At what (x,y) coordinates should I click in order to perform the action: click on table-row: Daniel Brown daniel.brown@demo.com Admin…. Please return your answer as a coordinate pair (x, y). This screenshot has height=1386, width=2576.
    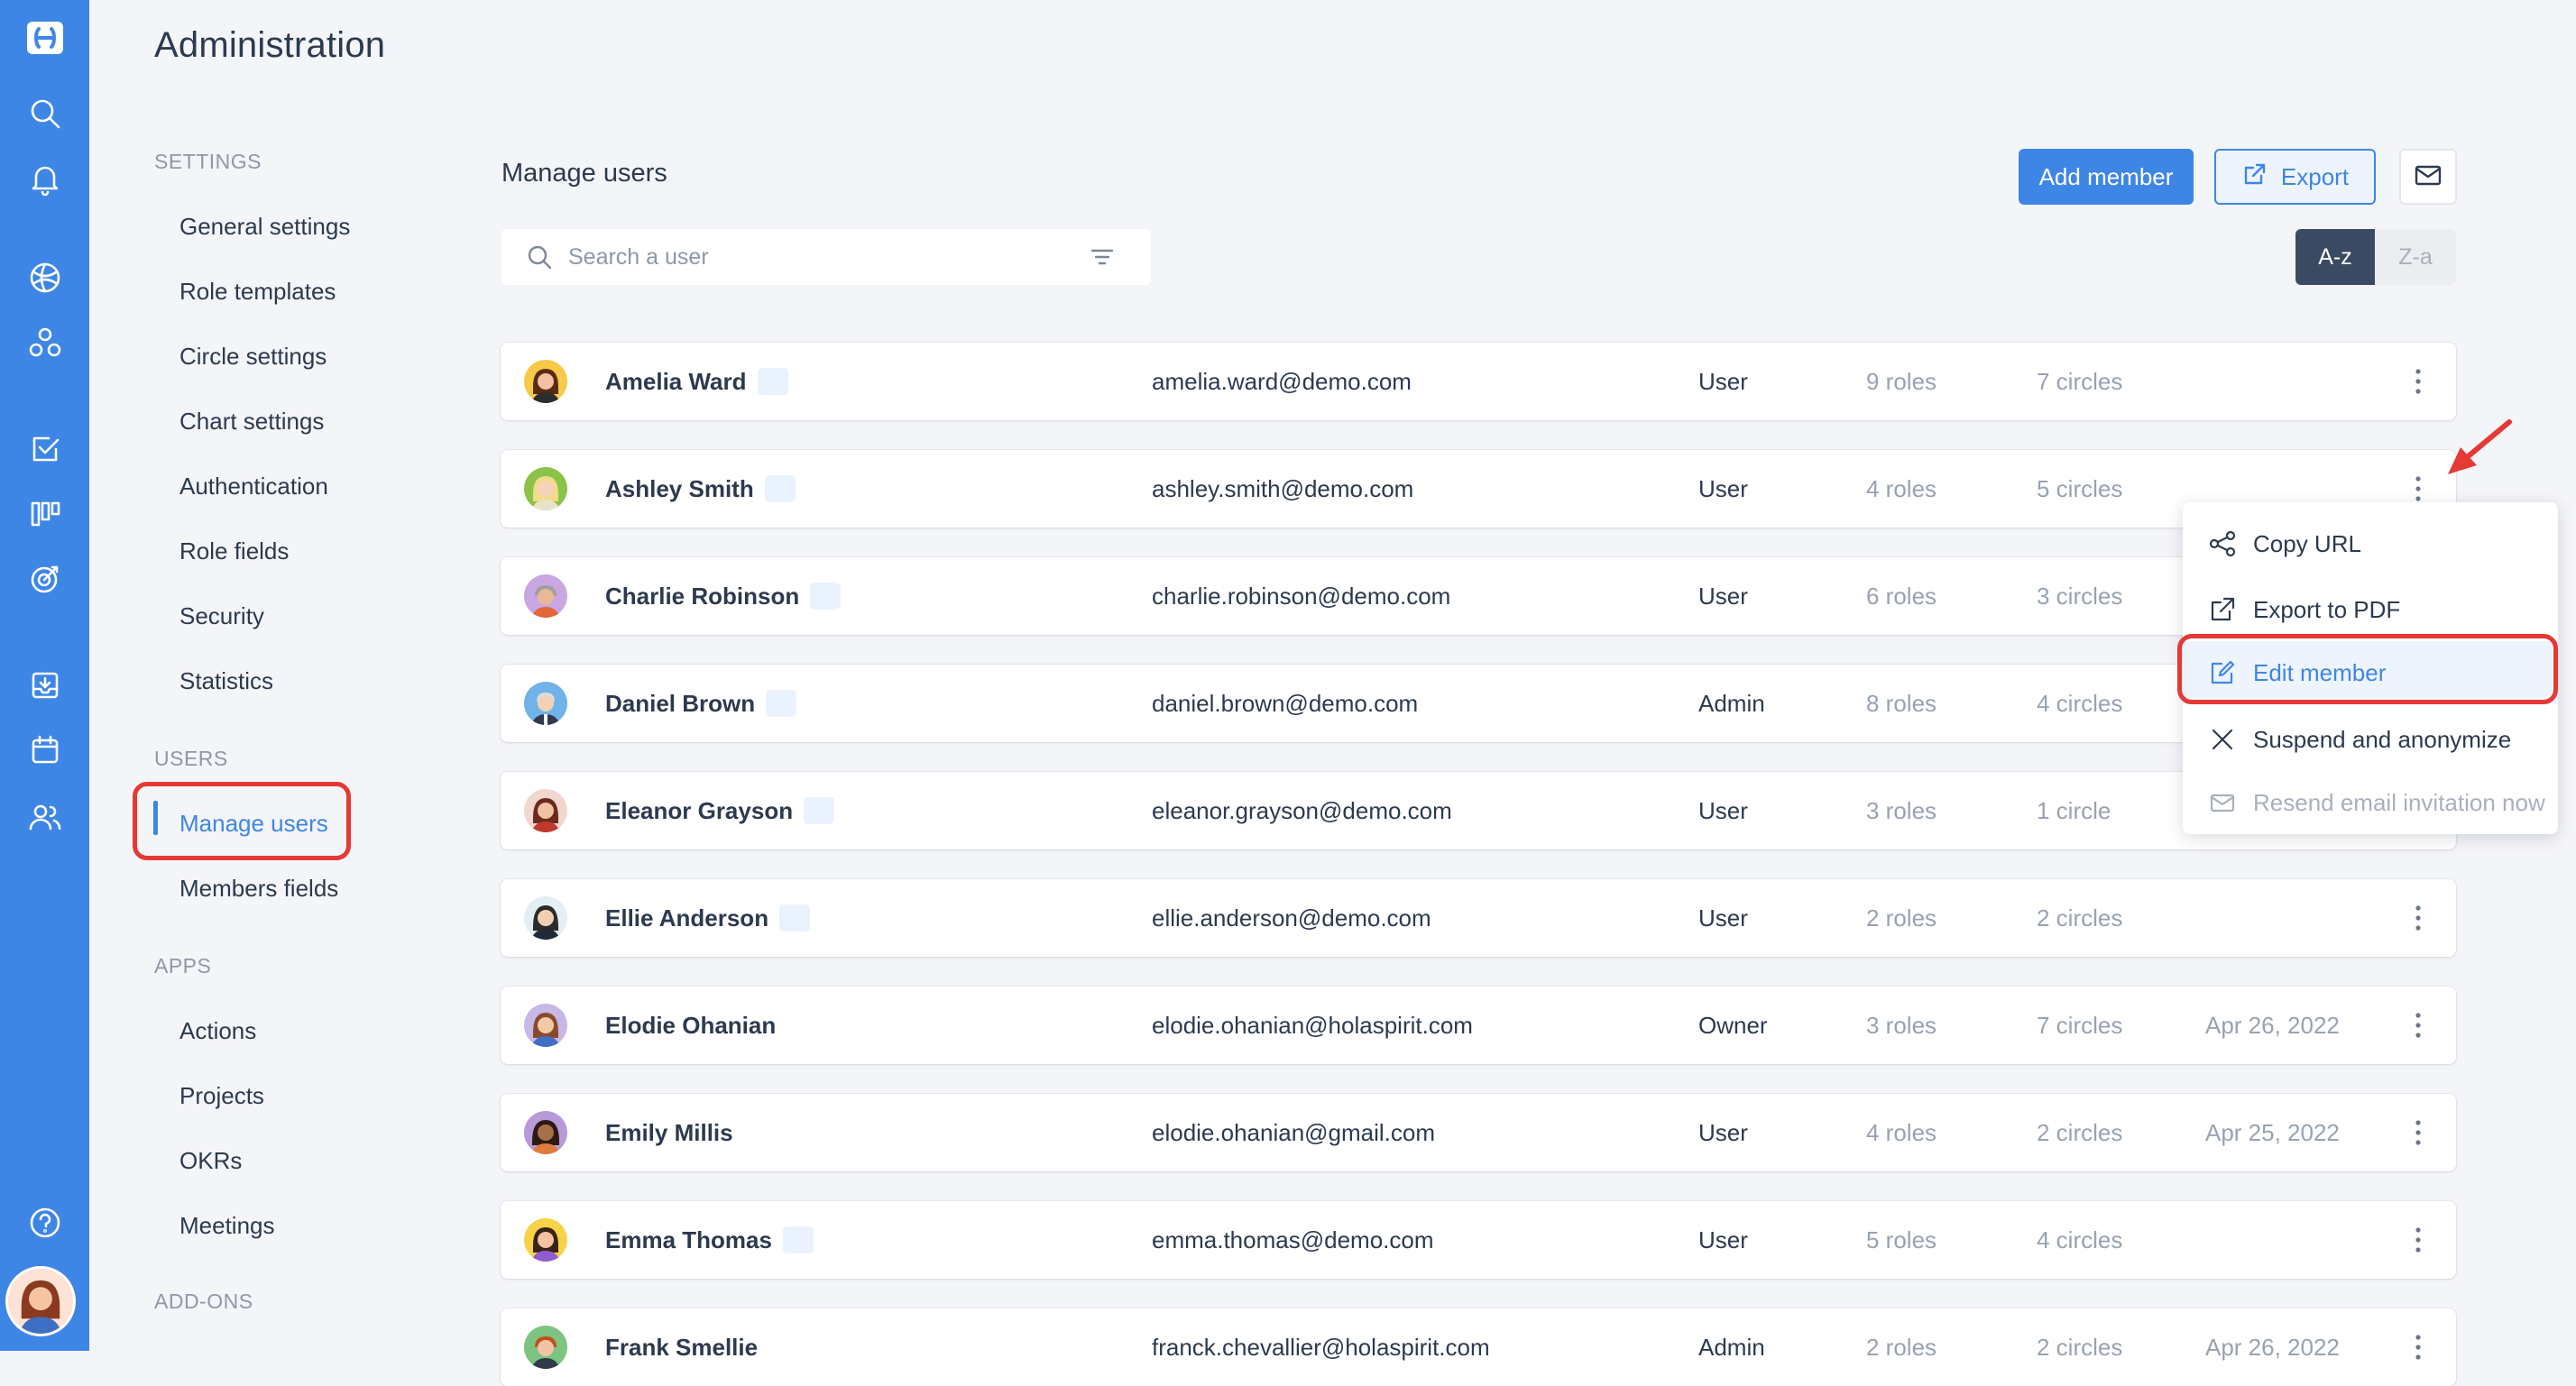
    Looking at the image, I should click on (1478, 703).